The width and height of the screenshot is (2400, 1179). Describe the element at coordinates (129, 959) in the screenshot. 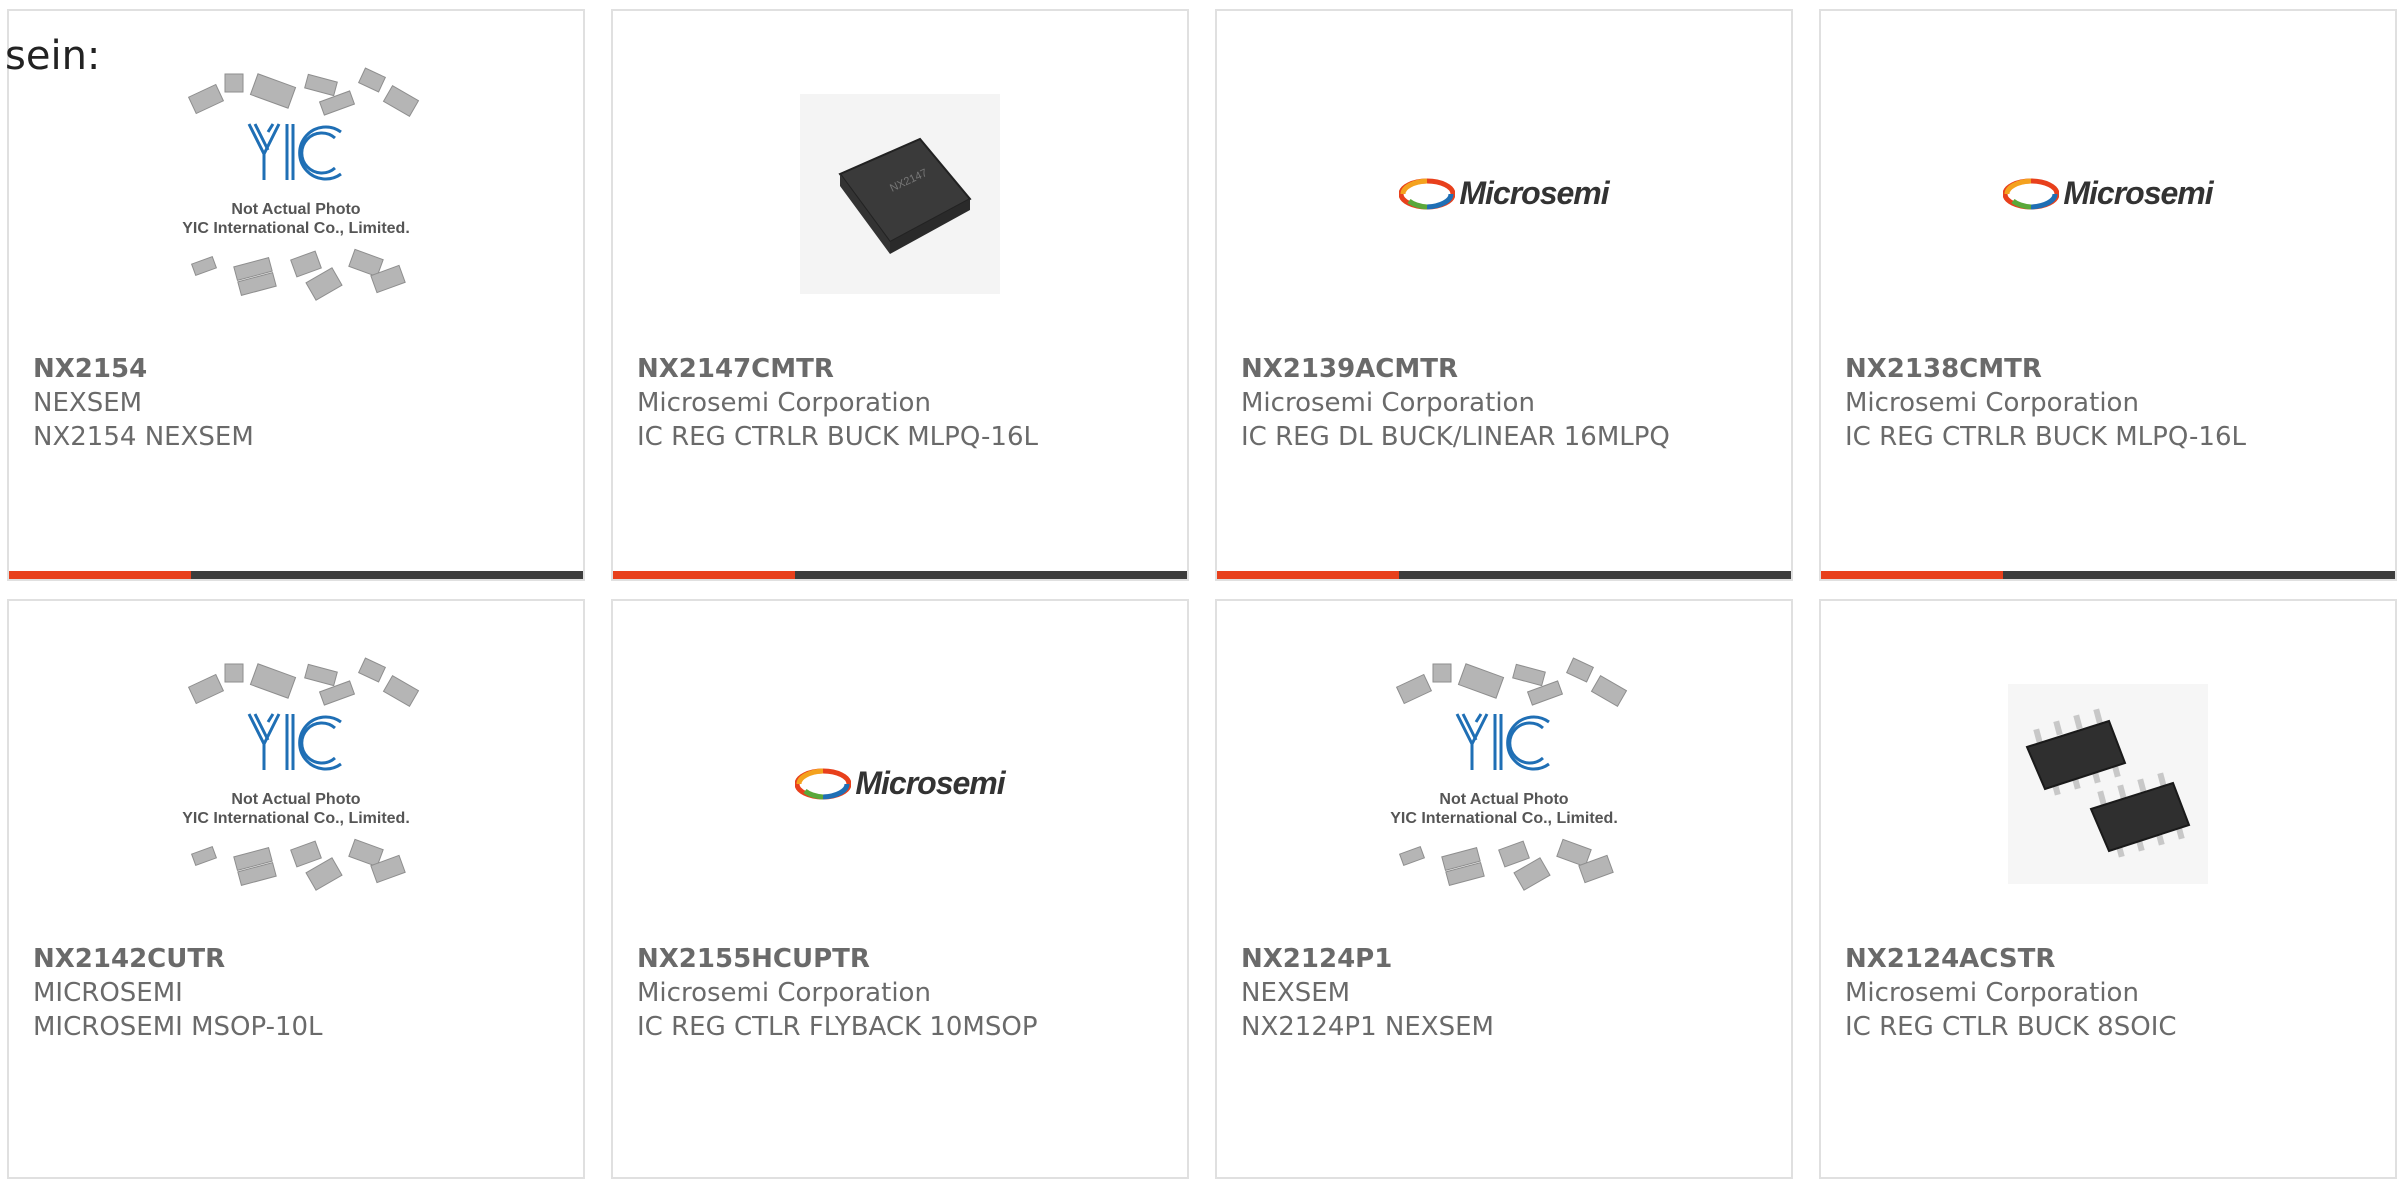

I see `product-part-number: NX2142CUTR` at that location.